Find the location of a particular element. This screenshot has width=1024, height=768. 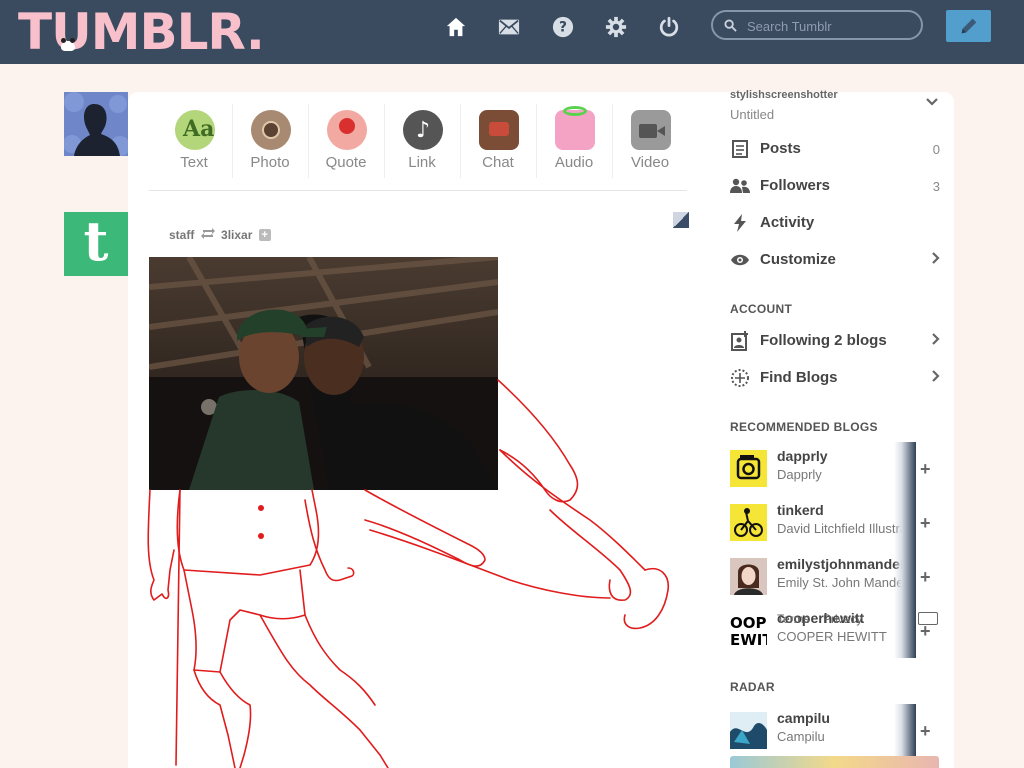

sidebar-item-customize: Customize is located at coordinates (835, 261).